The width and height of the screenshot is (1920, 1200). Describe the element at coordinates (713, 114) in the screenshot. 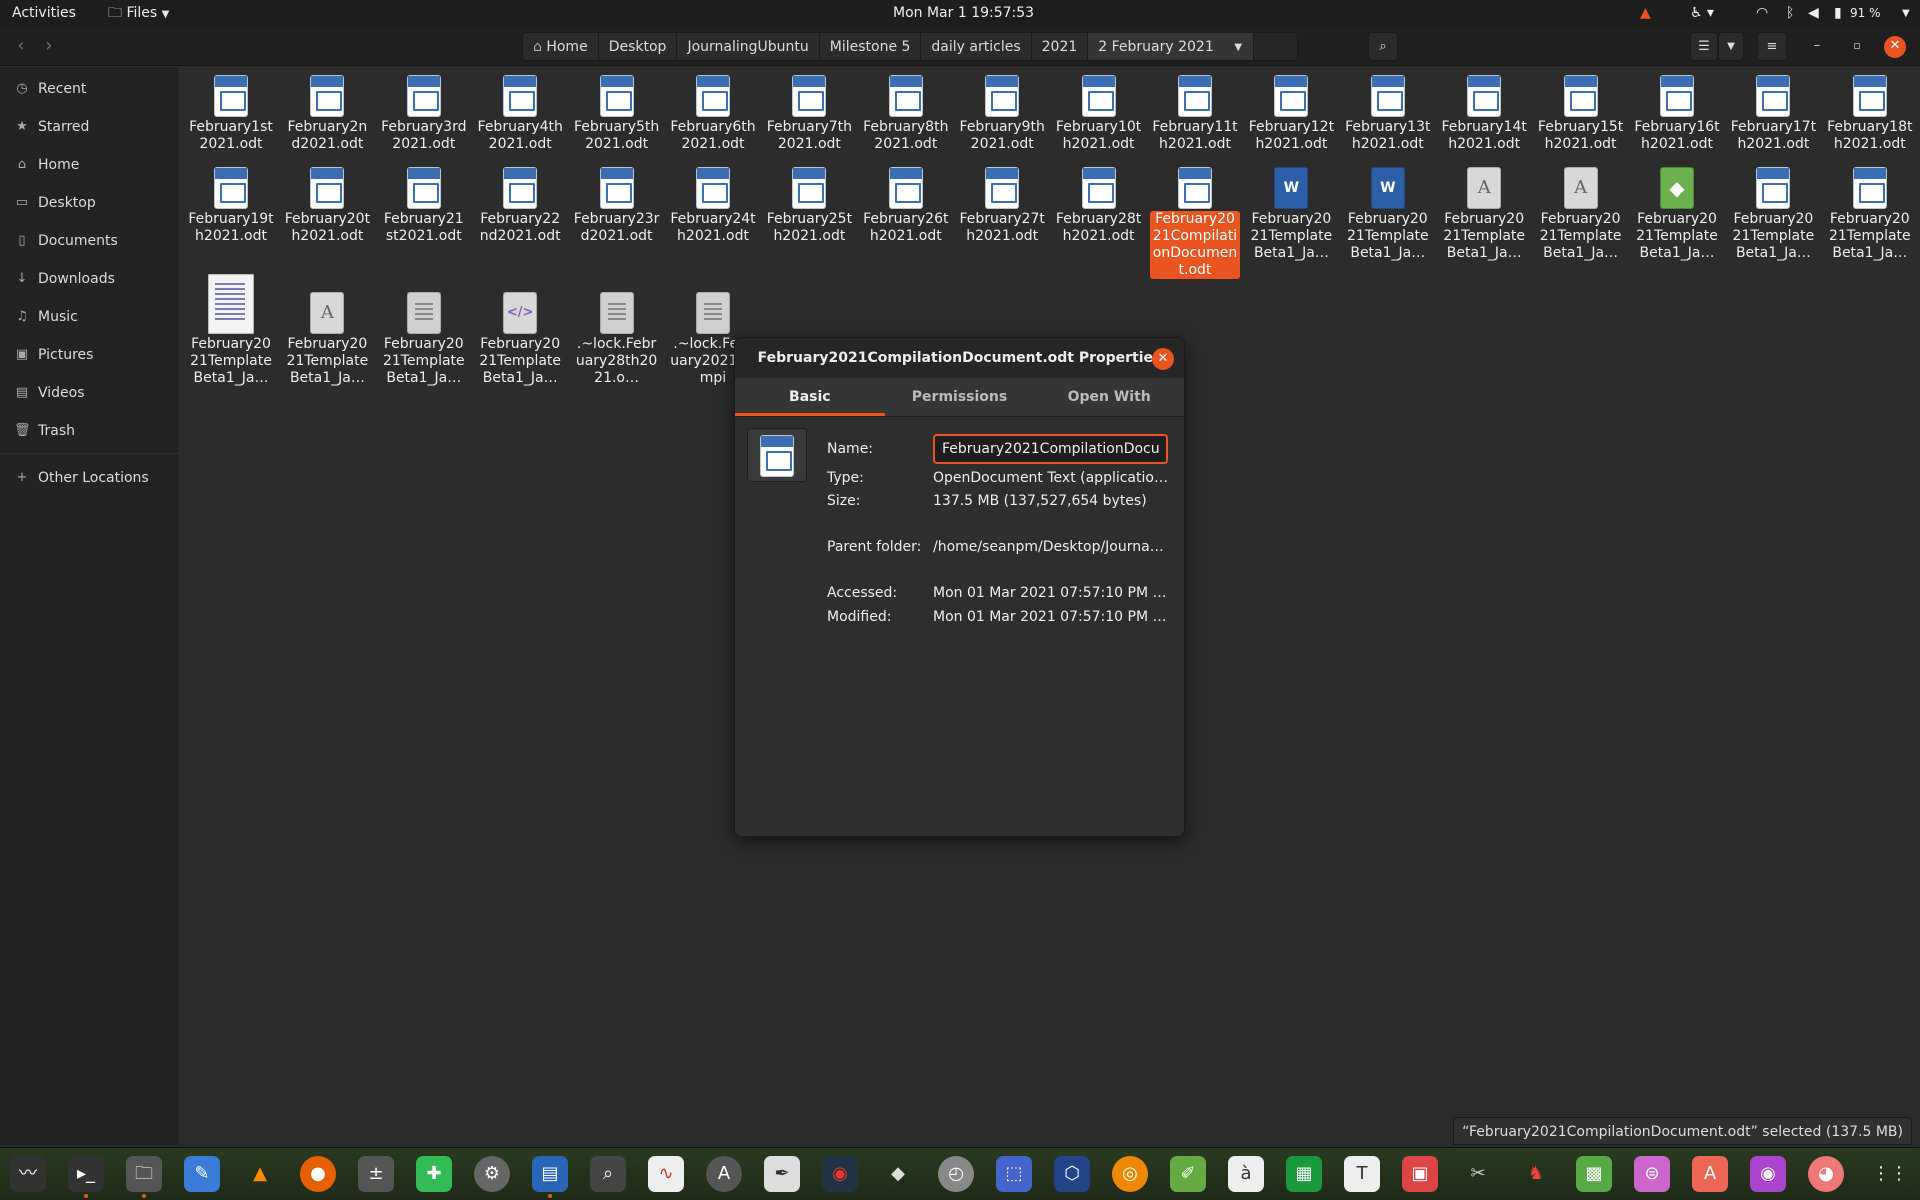

I see `file-item: February6th2021.odt` at that location.